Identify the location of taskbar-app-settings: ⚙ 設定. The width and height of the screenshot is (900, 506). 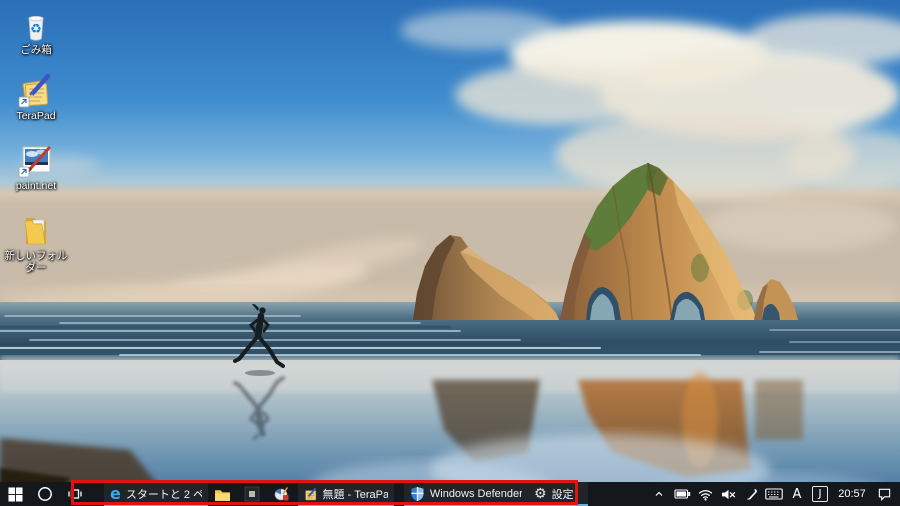
(558, 494).